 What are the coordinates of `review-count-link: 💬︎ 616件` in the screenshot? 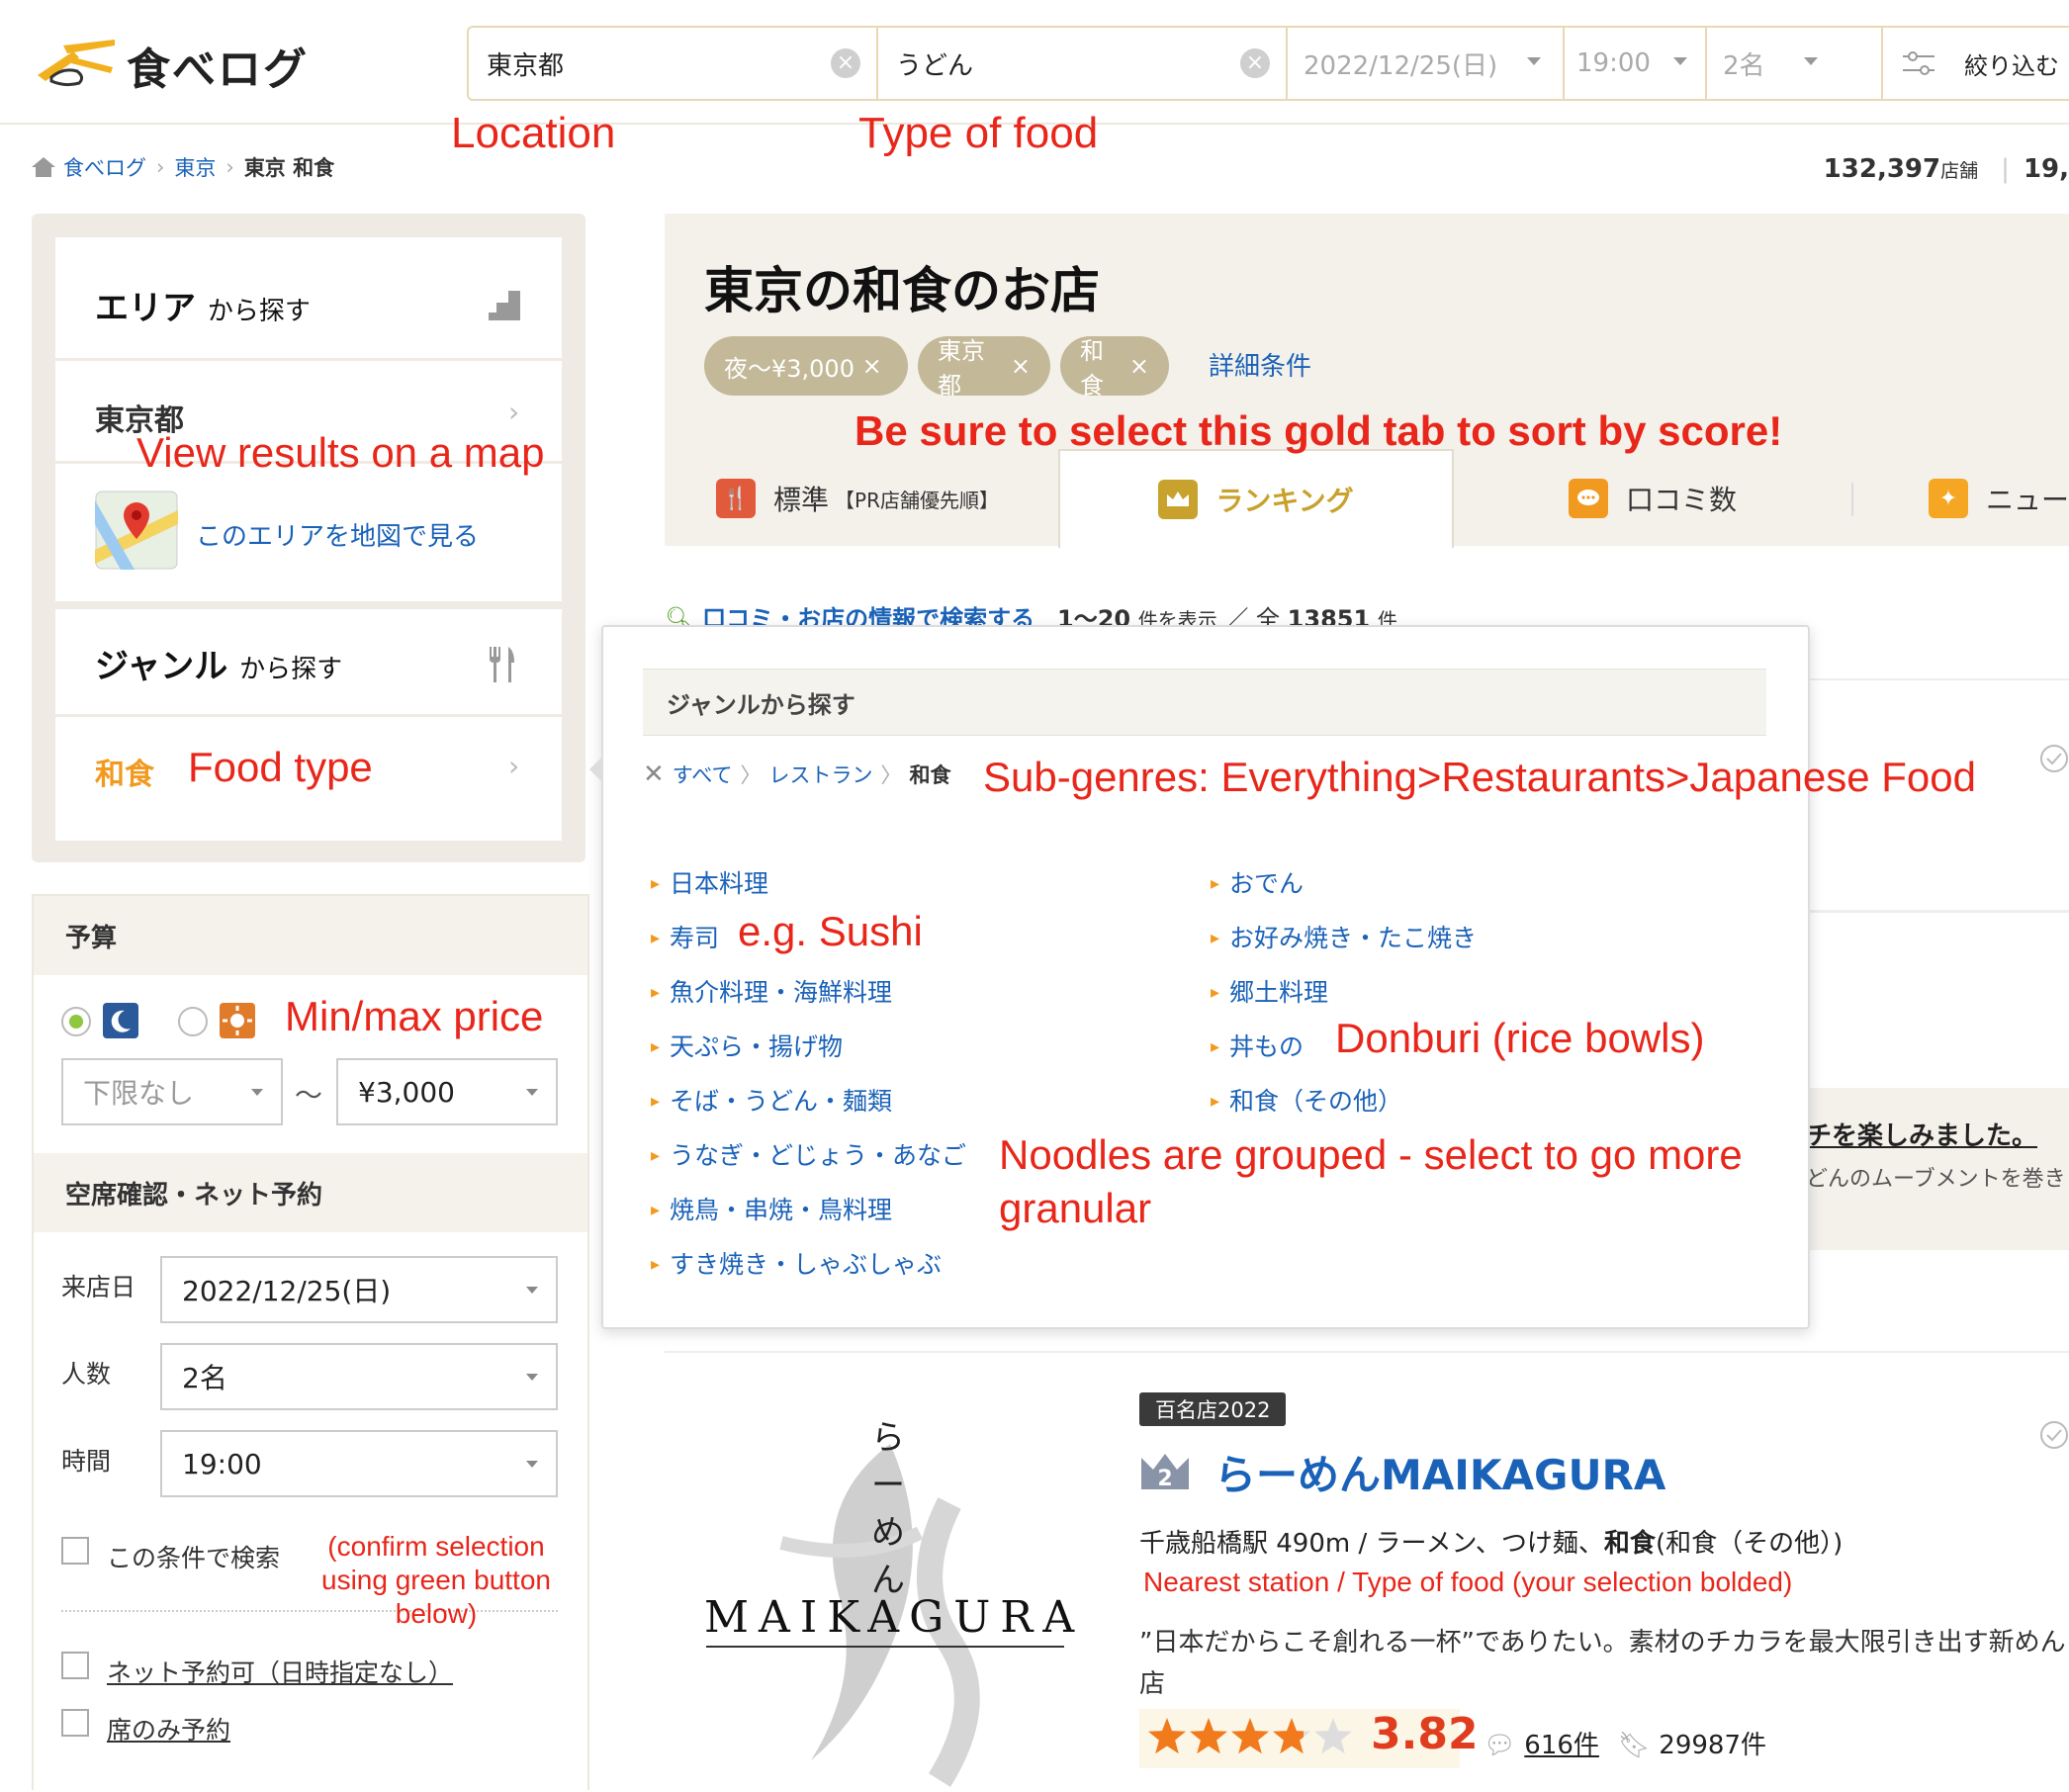 It's located at (1542, 1743).